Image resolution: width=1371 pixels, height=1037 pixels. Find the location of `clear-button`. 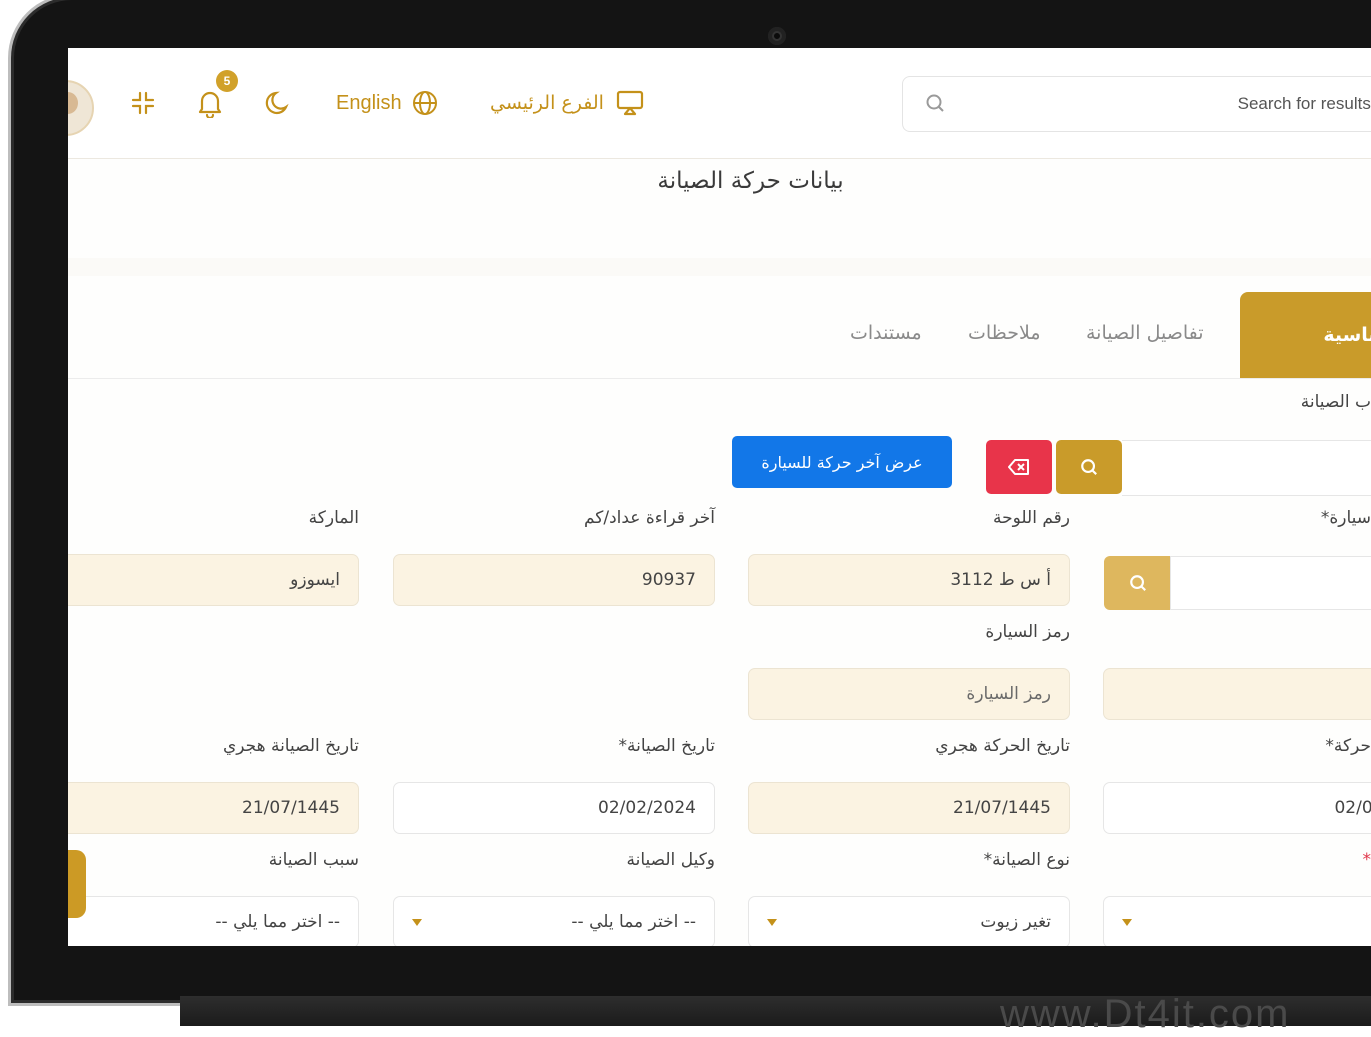

clear-button is located at coordinates (1019, 467).